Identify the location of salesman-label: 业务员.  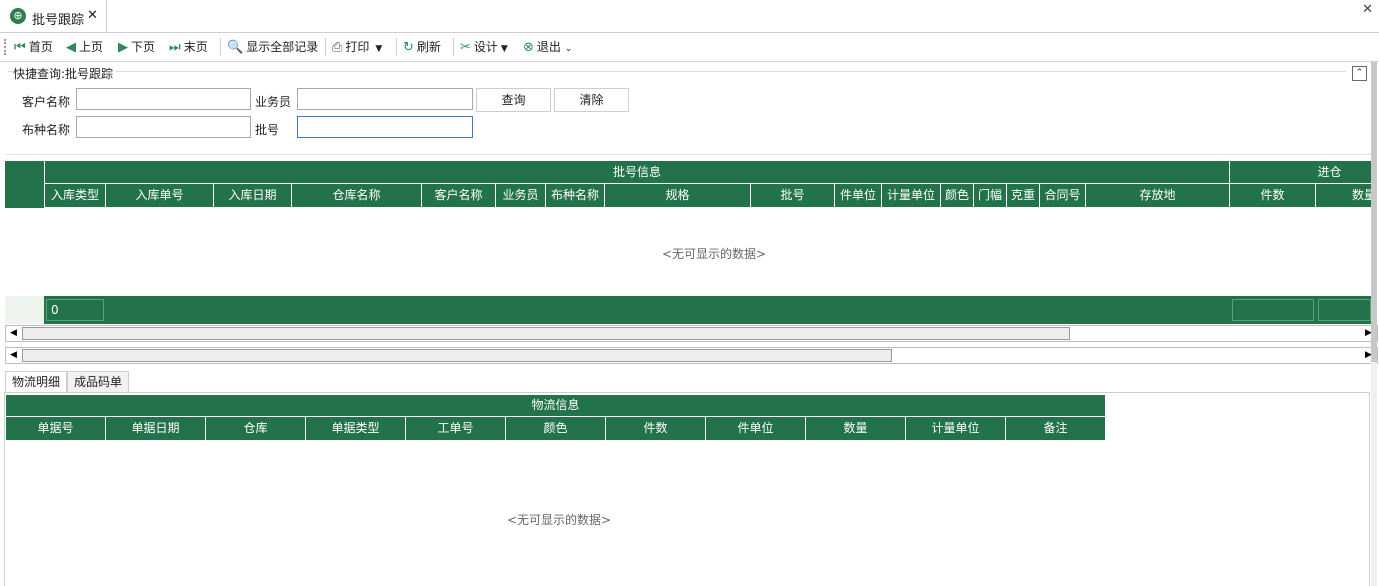
(273, 102).